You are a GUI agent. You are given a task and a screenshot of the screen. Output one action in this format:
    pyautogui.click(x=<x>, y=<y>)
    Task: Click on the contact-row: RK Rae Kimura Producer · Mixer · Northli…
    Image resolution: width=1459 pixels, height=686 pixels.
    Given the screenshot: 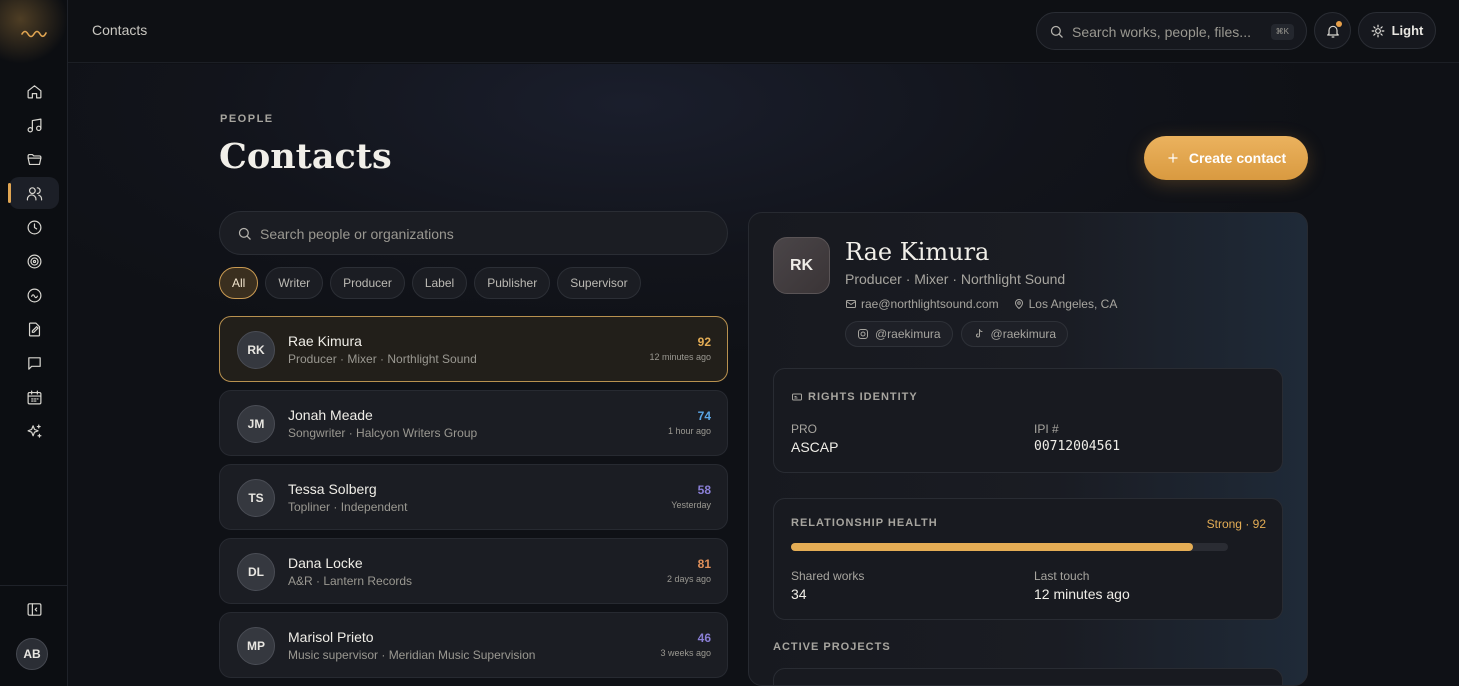 What is the action you would take?
    pyautogui.click(x=473, y=349)
    